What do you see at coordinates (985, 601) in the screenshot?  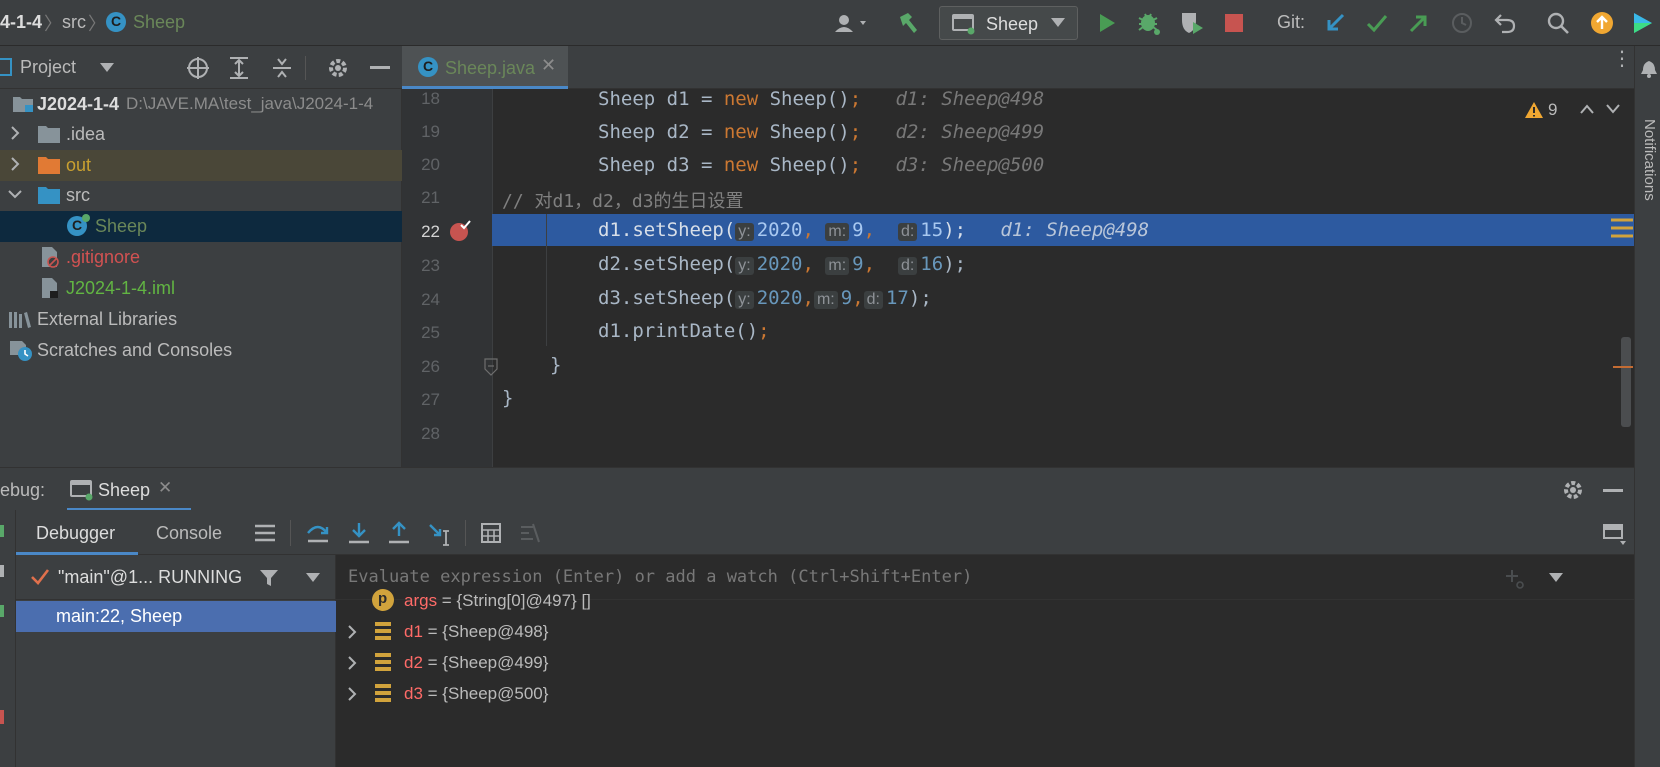 I see `variable-row-args: p args = {String[0]@497} []` at bounding box center [985, 601].